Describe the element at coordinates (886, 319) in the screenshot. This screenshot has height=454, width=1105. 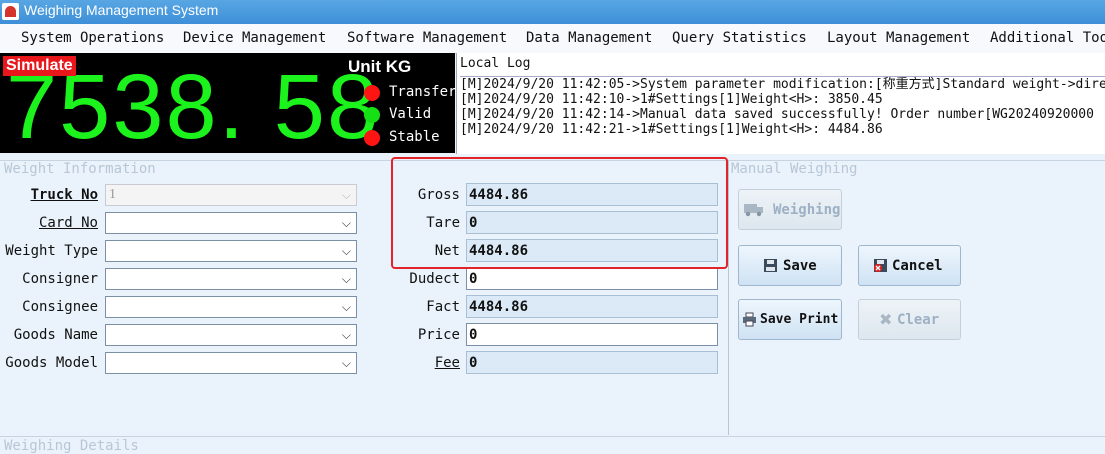
I see `clear-x-icon: ✖` at that location.